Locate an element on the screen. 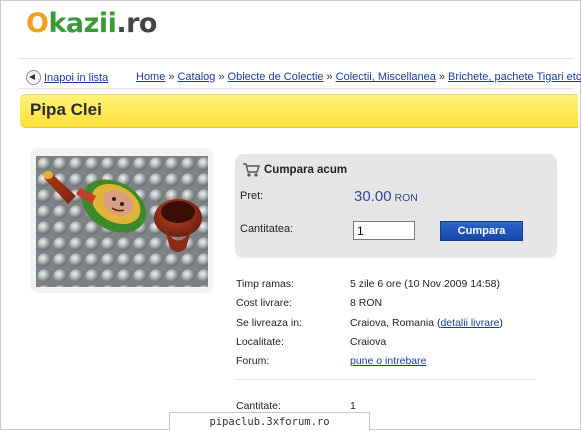  delivered-in-label: Se livreaza in: is located at coordinates (269, 323).